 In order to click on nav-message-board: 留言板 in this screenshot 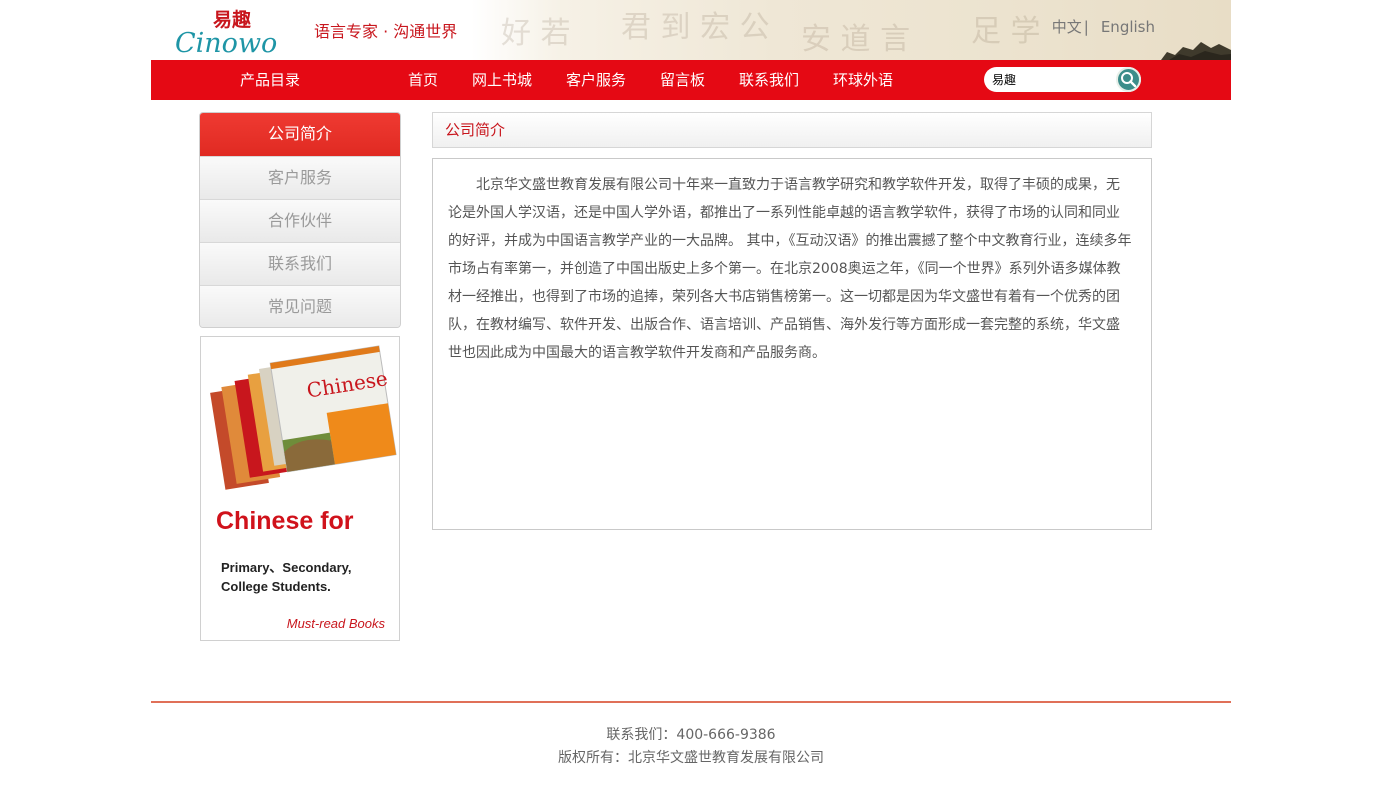, I will do `click(682, 80)`.